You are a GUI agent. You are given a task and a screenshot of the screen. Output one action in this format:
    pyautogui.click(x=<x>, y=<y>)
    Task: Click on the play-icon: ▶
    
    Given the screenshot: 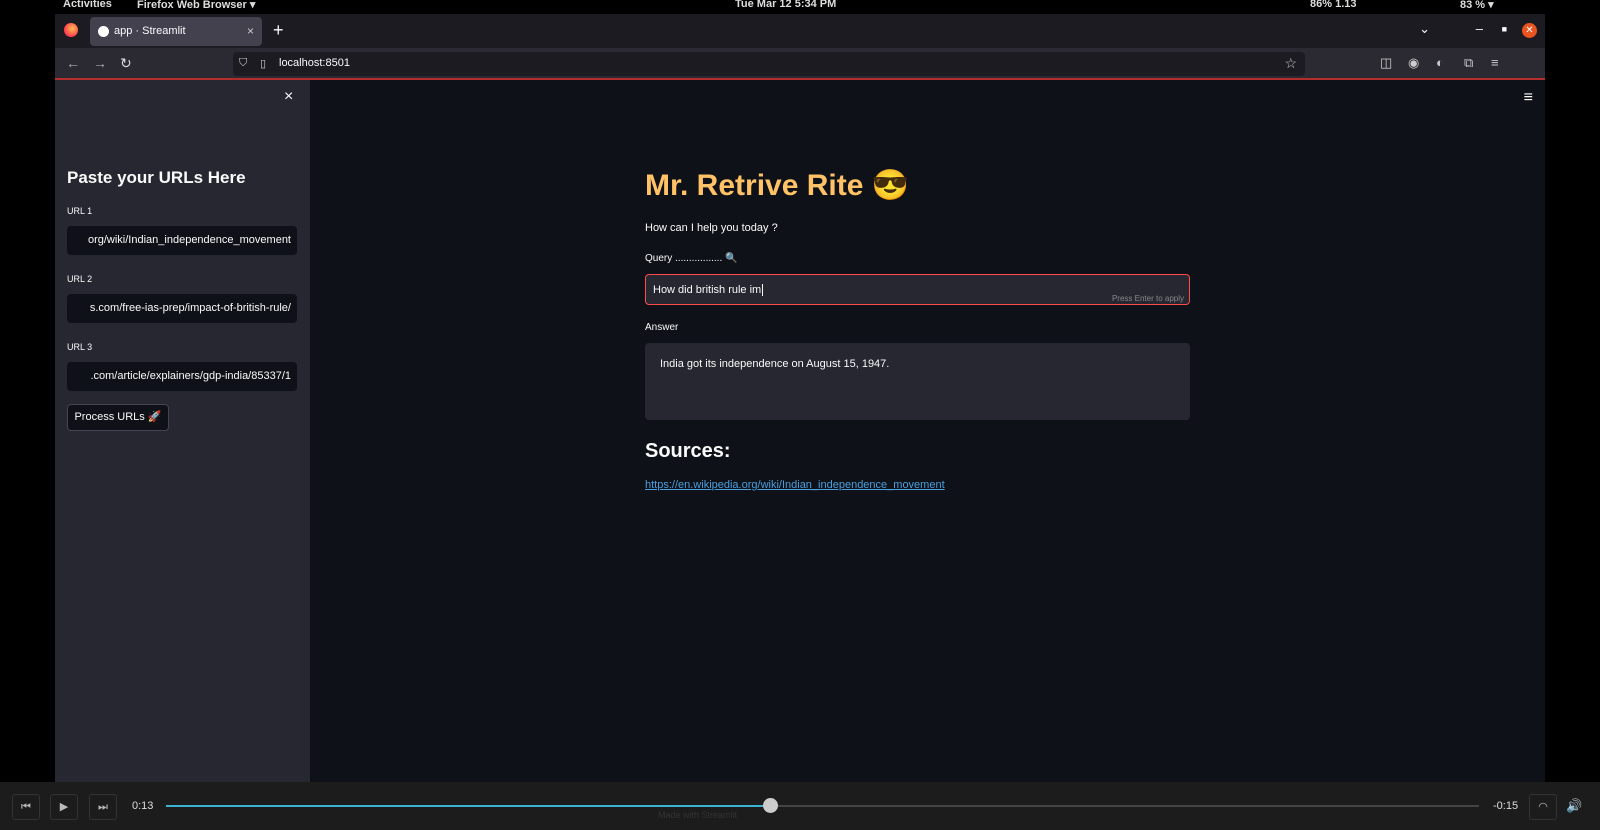 What is the action you would take?
    pyautogui.click(x=64, y=807)
    